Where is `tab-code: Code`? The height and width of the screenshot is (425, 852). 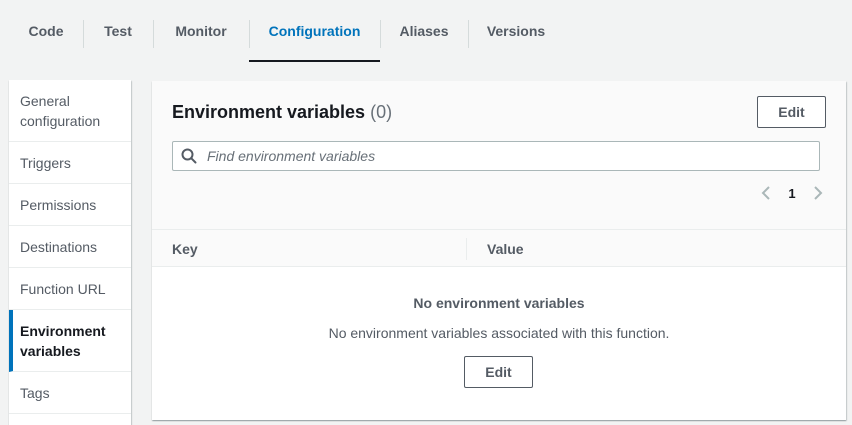
tab-code: Code is located at coordinates (46, 31).